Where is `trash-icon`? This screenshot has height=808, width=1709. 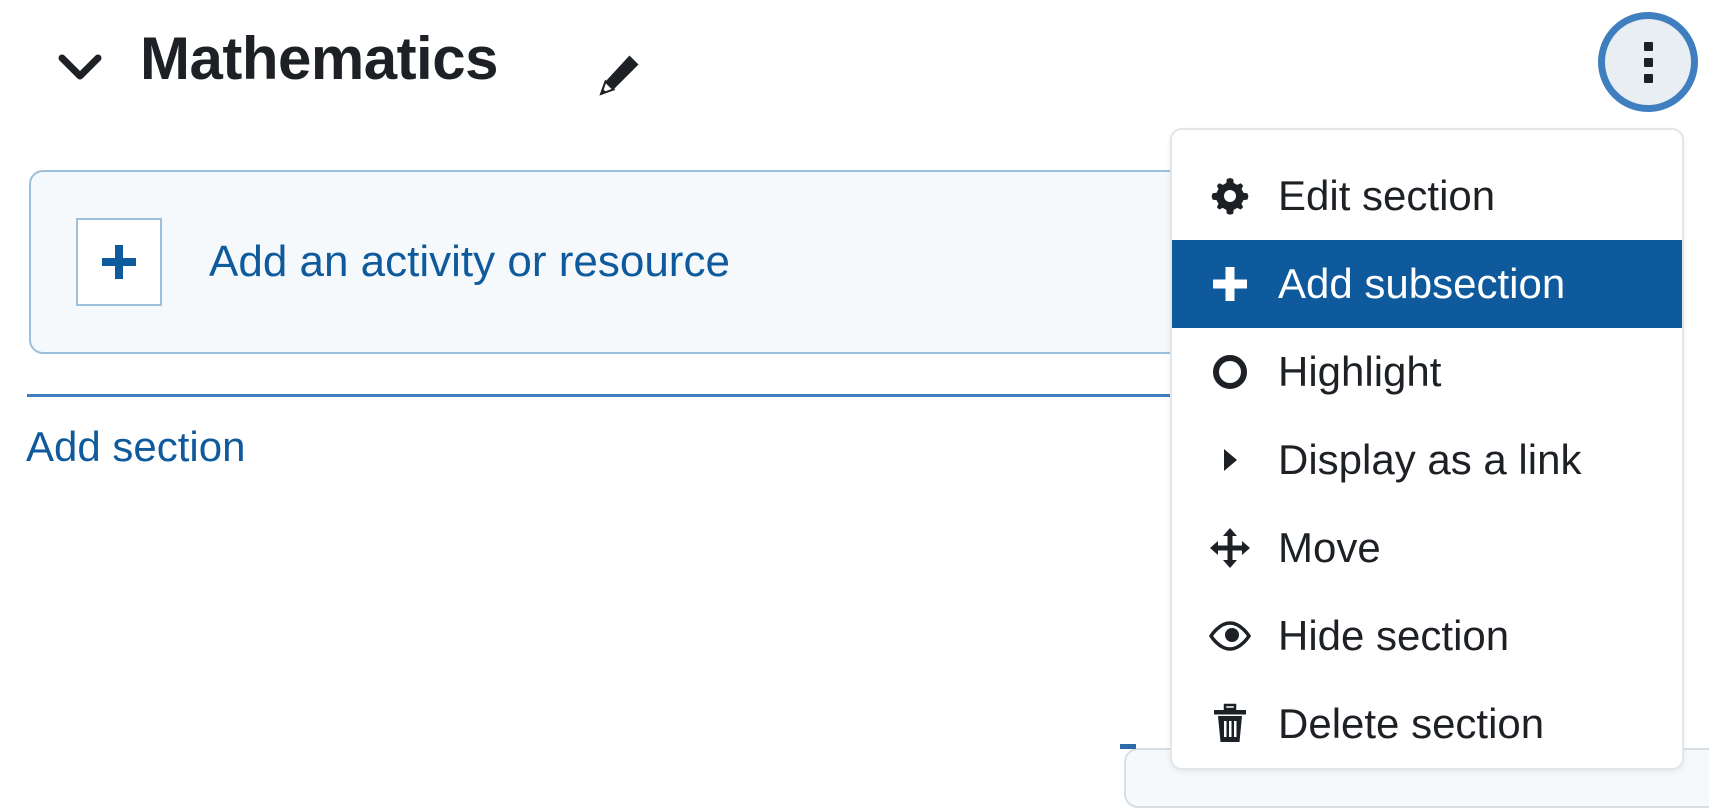 trash-icon is located at coordinates (1230, 724).